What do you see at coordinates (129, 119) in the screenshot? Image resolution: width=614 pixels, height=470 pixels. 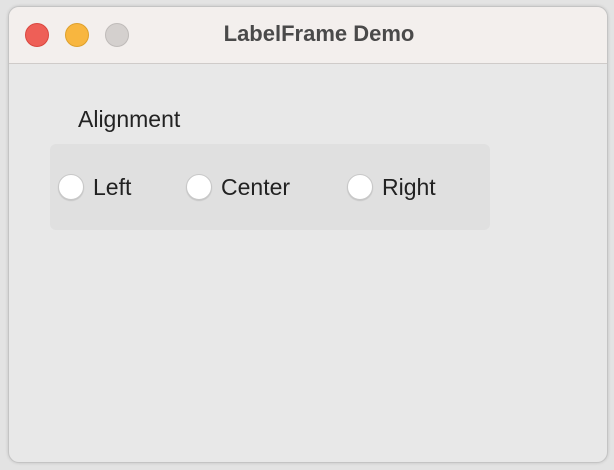 I see `labelframe-title: Alignment` at bounding box center [129, 119].